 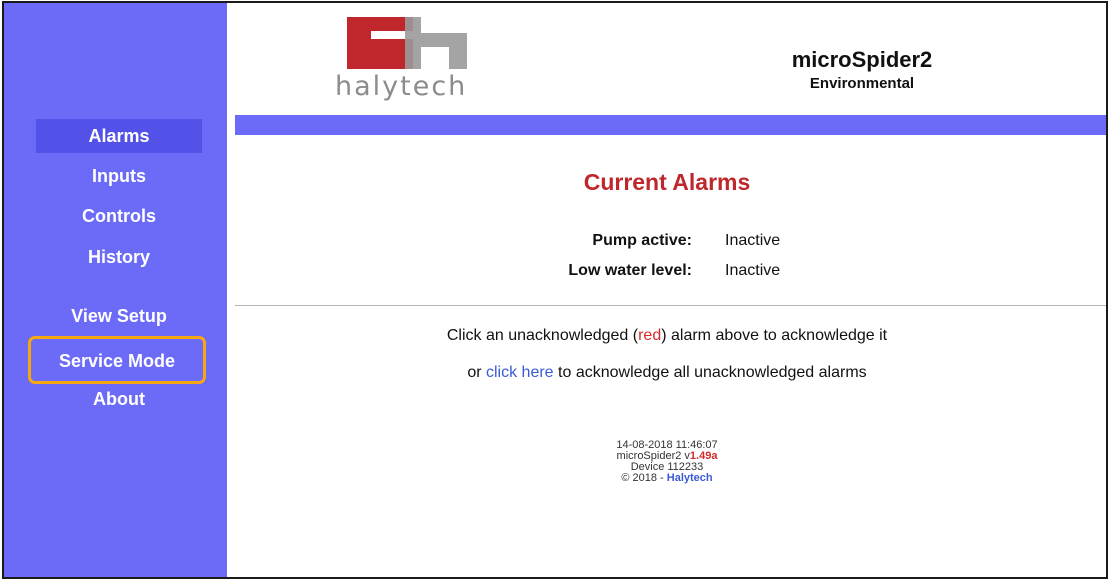 What do you see at coordinates (476, 372) in the screenshot?
I see `instruction-text: or` at bounding box center [476, 372].